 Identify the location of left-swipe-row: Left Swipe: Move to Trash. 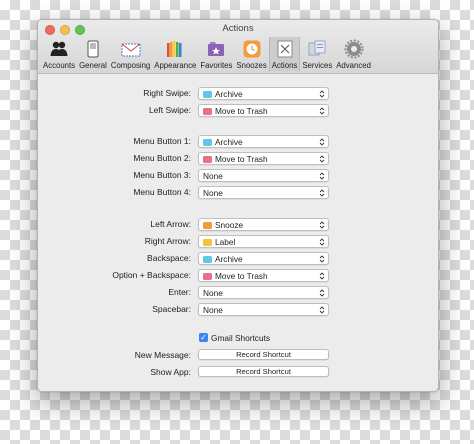
(238, 111).